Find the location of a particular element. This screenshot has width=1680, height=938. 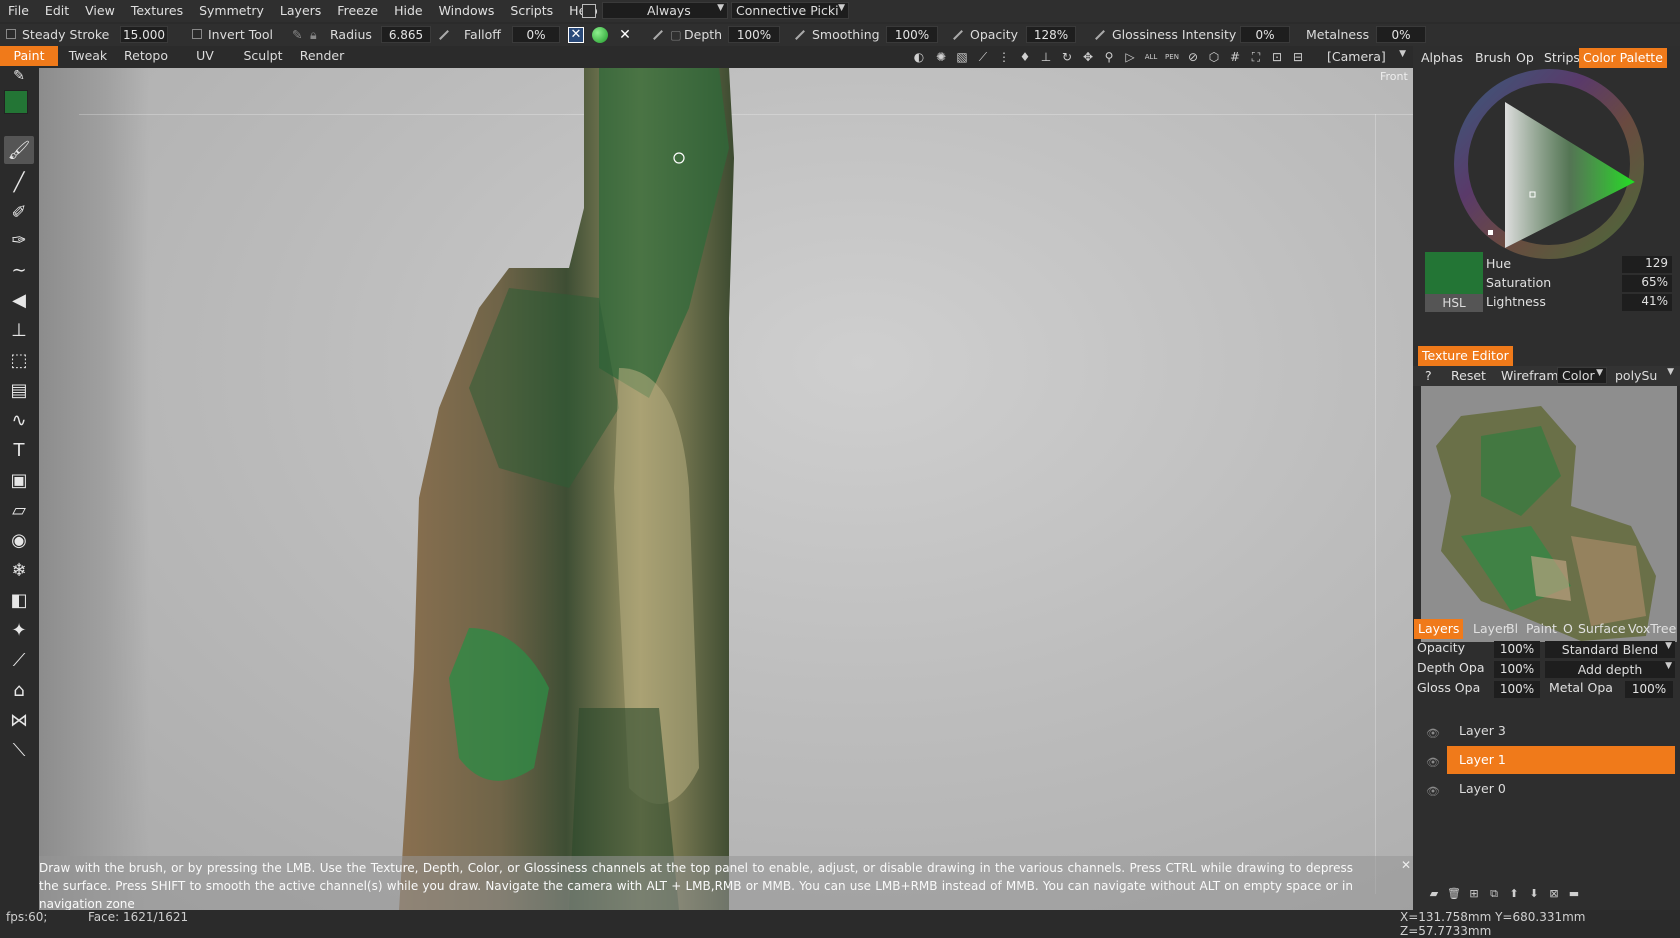

opacity-pen-icon is located at coordinates (958, 35).